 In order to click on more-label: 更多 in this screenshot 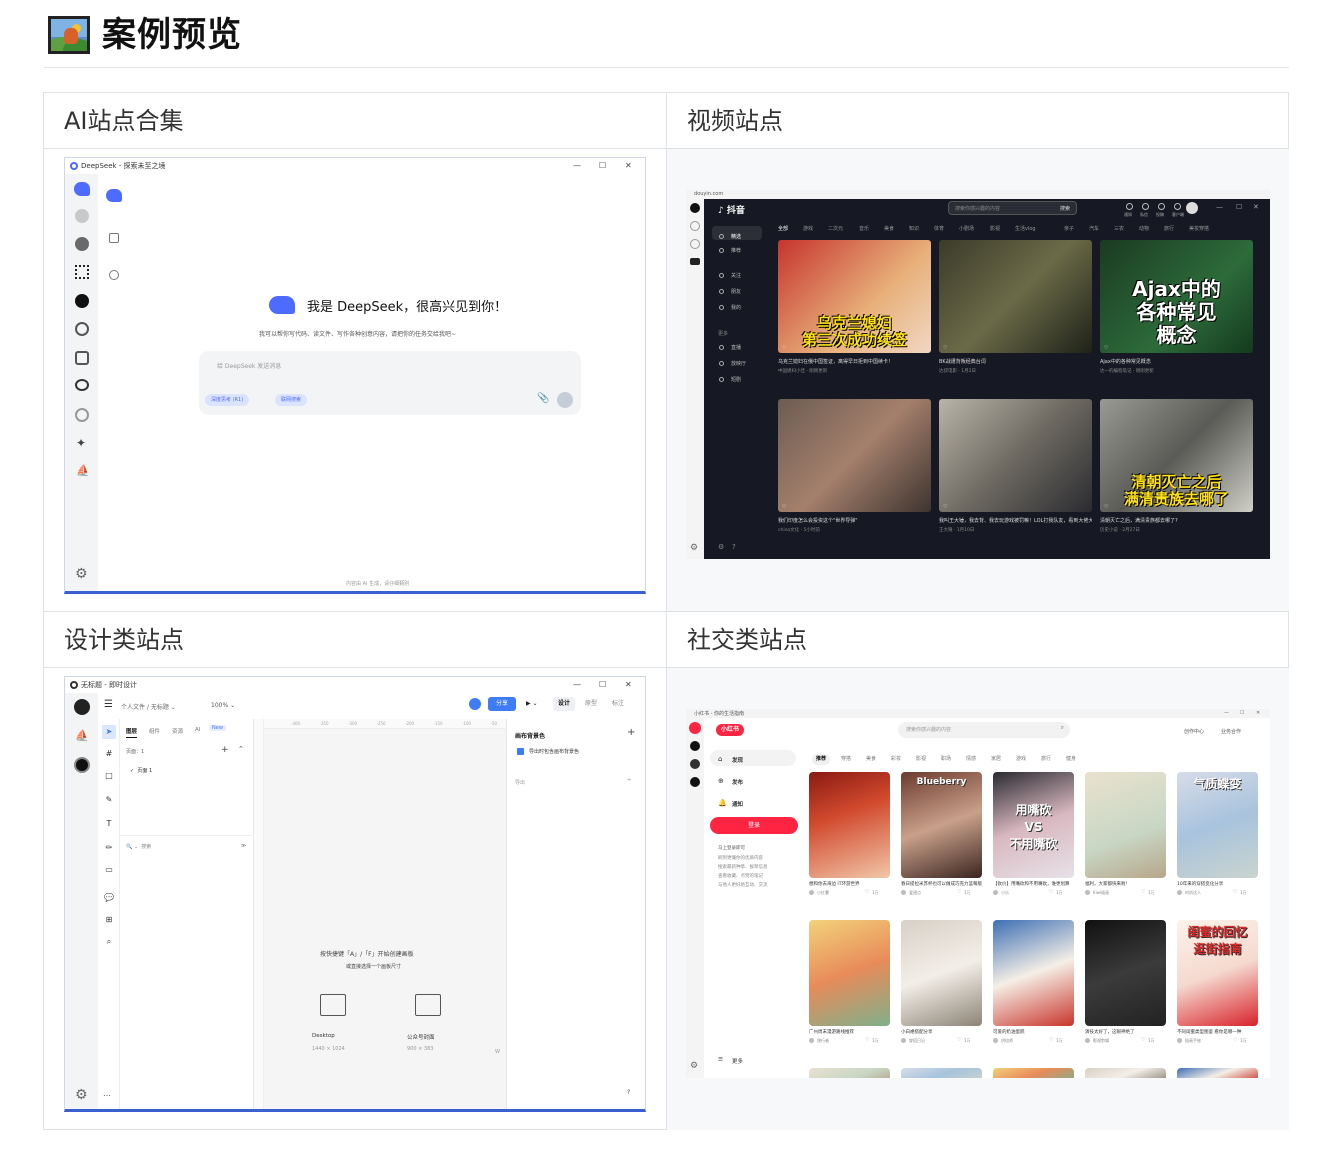, I will do `click(737, 1061)`.